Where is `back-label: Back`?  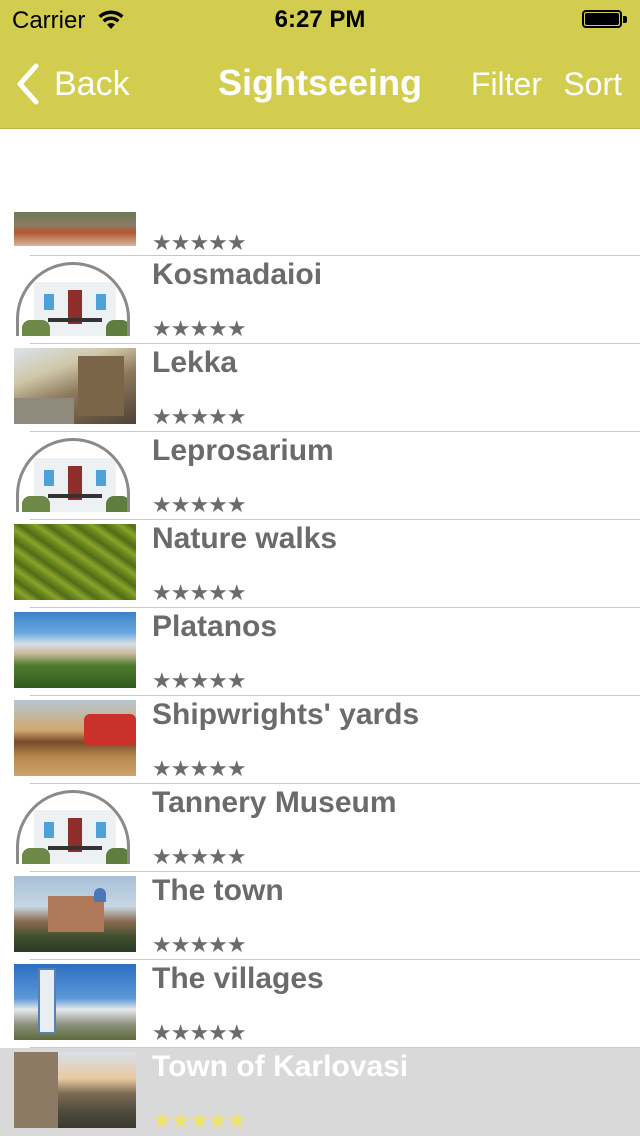
back-label: Back is located at coordinates (92, 83).